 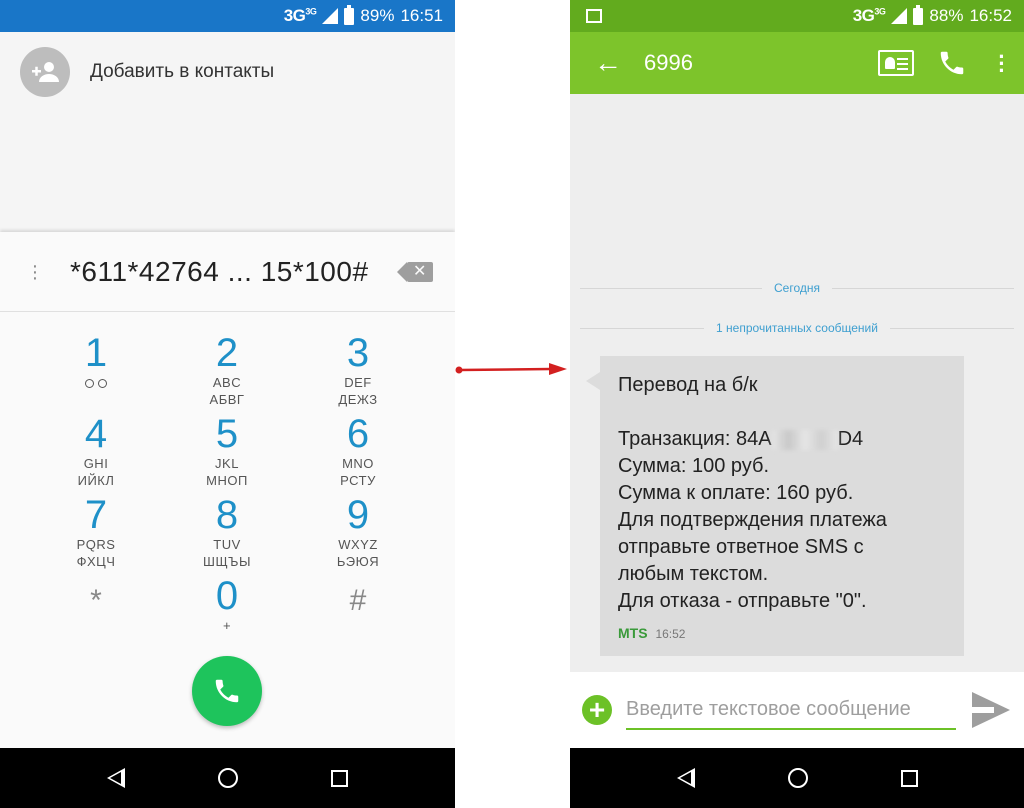 I want to click on message-sender: MTS, so click(x=633, y=633).